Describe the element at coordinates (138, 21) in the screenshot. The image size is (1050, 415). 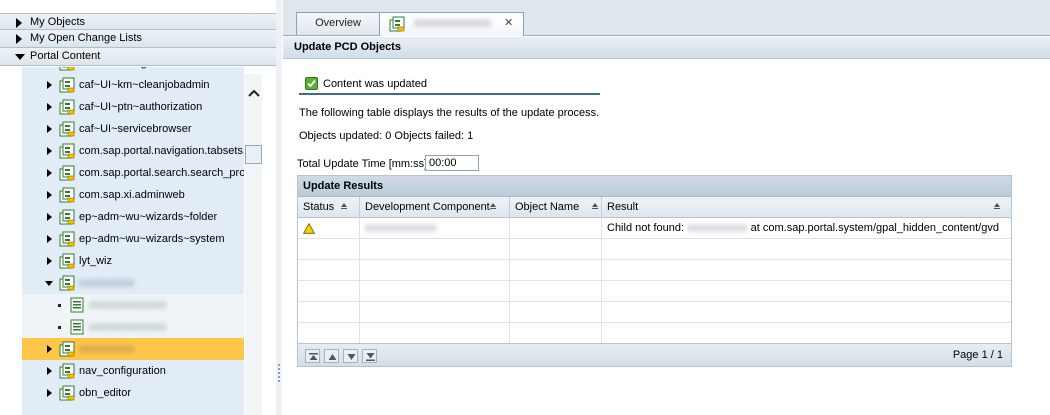
I see `section-my-objects: My Objects` at that location.